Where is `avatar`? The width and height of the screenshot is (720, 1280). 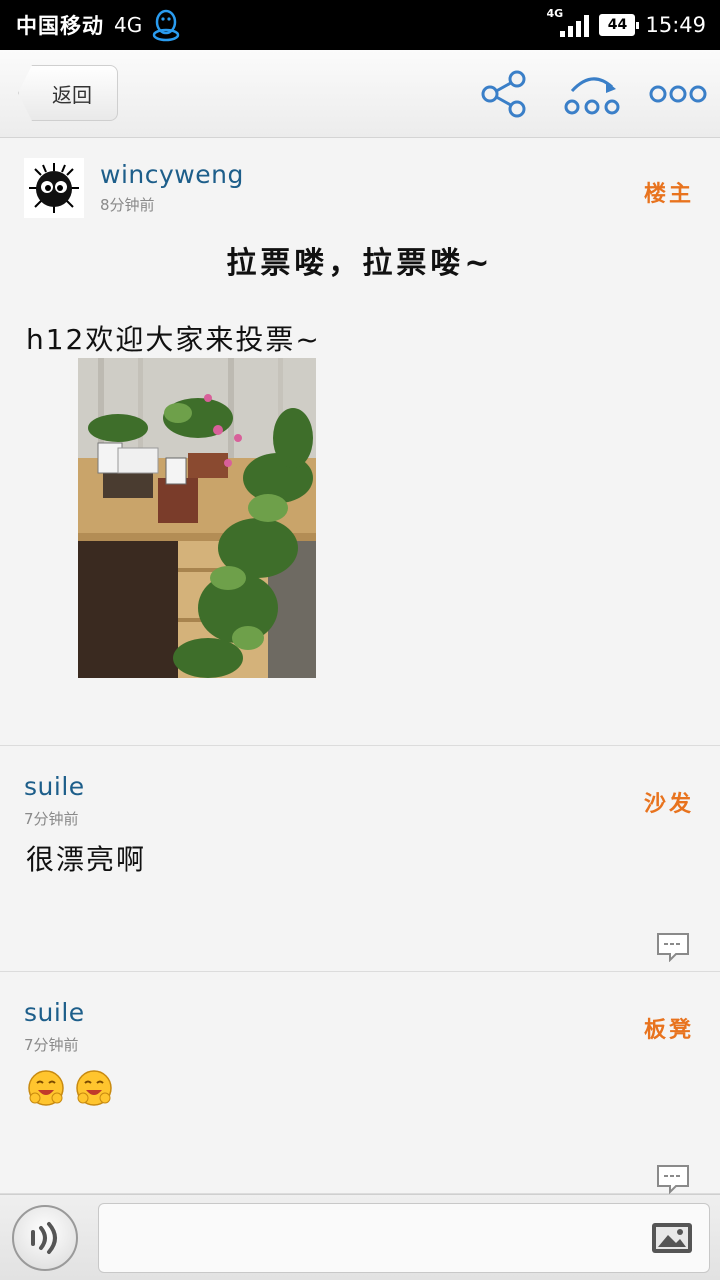 avatar is located at coordinates (54, 188).